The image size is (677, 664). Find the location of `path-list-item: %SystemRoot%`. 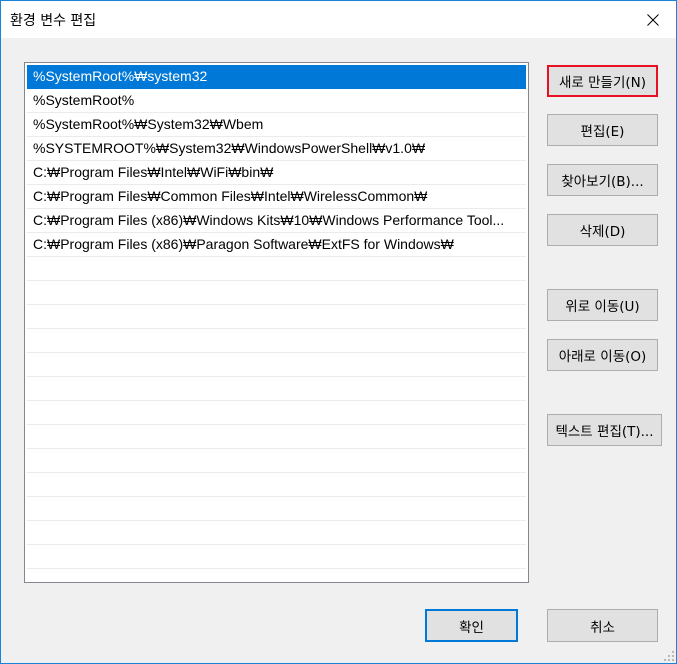

path-list-item: %SystemRoot% is located at coordinates (276, 101).